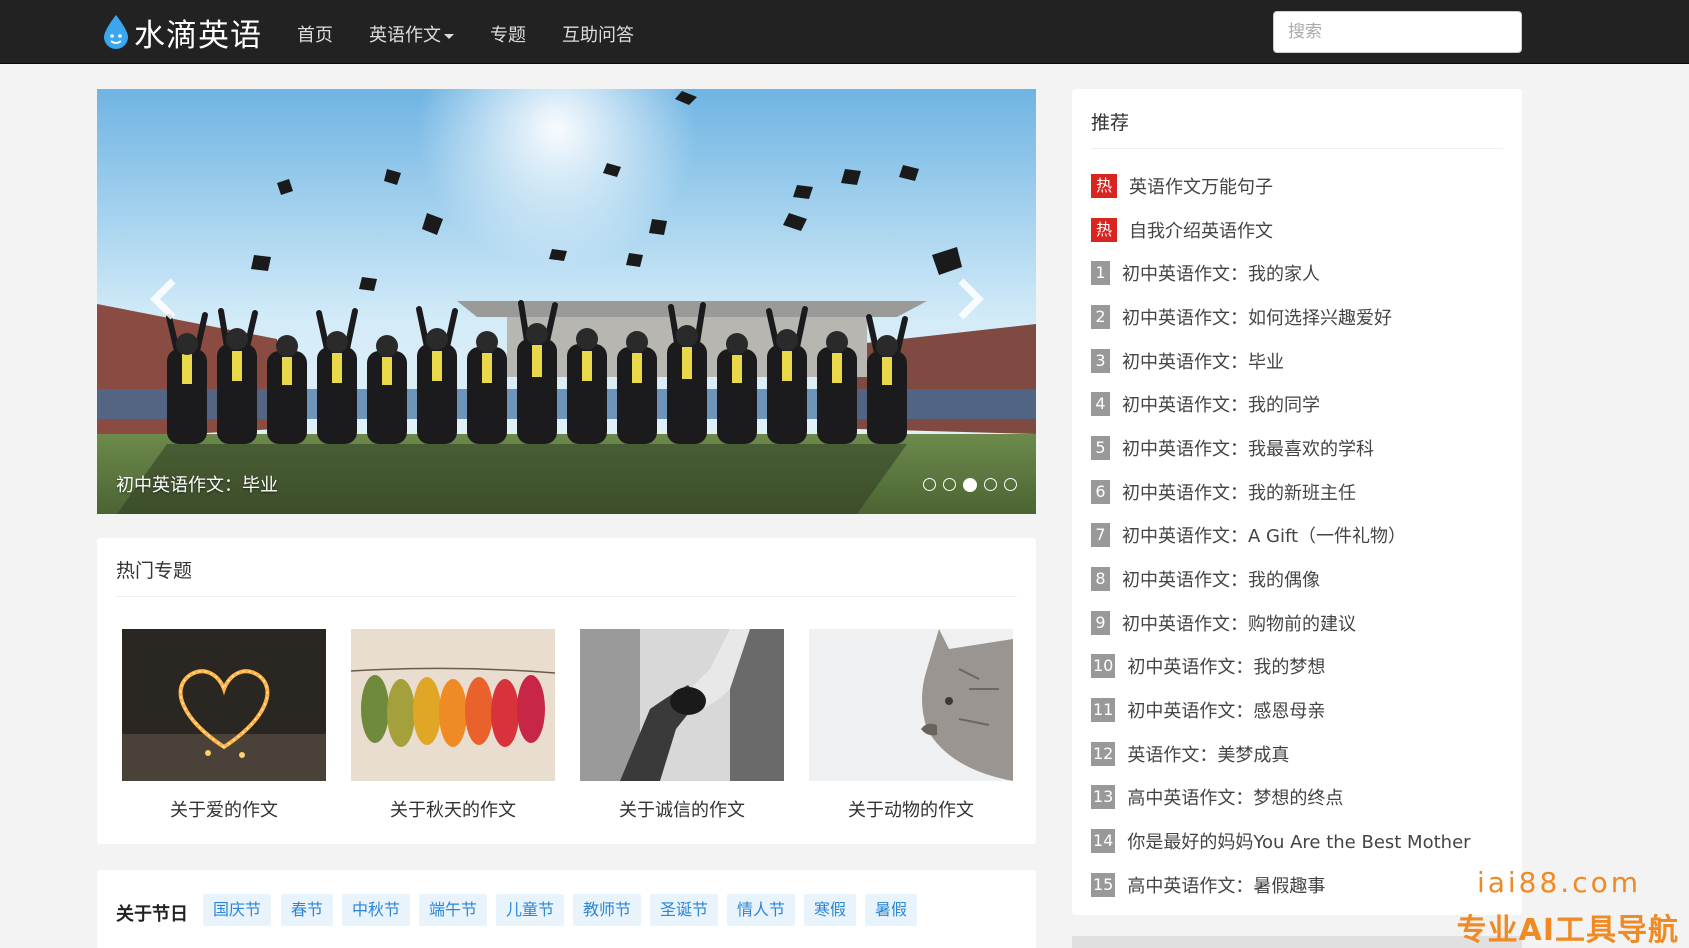  What do you see at coordinates (1226, 668) in the screenshot?
I see `recommend-item-title: 初中英语作文：我的梦想` at bounding box center [1226, 668].